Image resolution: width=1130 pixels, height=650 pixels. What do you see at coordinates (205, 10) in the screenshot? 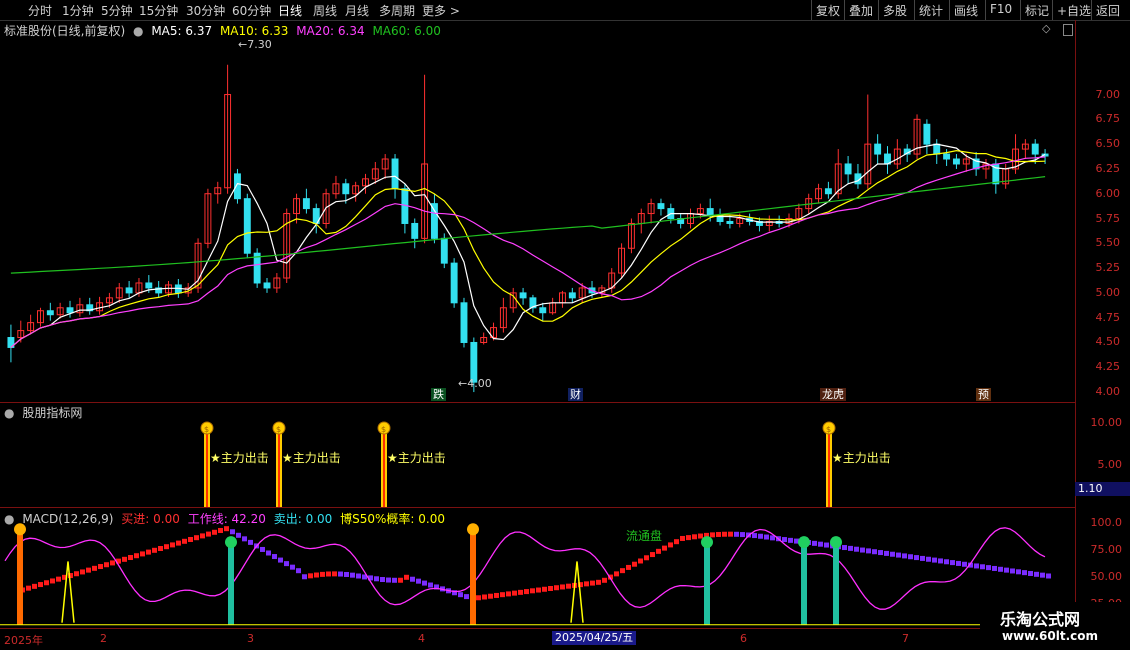
I see `period-tab-4: 30分钟` at bounding box center [205, 10].